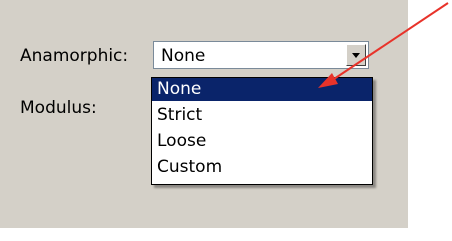 This screenshot has width=452, height=241. What do you see at coordinates (58, 108) in the screenshot?
I see `modulus-label: Modulus:` at bounding box center [58, 108].